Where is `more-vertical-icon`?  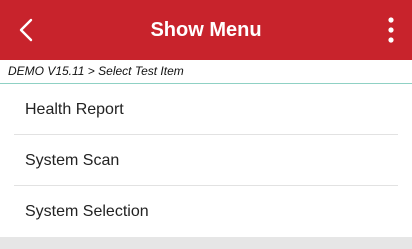 more-vertical-icon is located at coordinates (391, 30).